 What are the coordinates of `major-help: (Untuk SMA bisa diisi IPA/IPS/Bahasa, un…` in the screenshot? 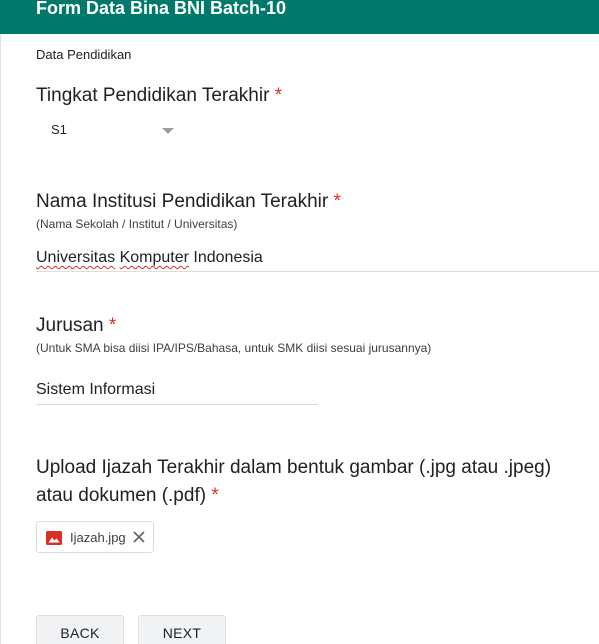 It's located at (234, 348).